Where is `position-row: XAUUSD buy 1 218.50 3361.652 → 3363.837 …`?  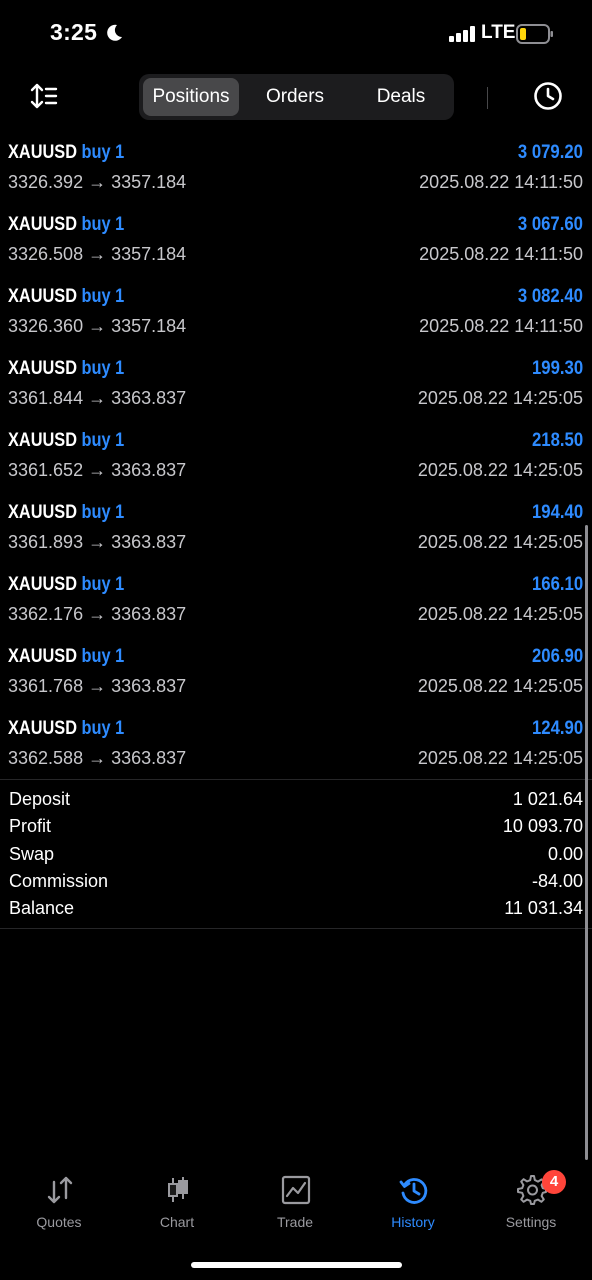 position-row: XAUUSD buy 1 218.50 3361.652 → 3363.837 … is located at coordinates (296, 464).